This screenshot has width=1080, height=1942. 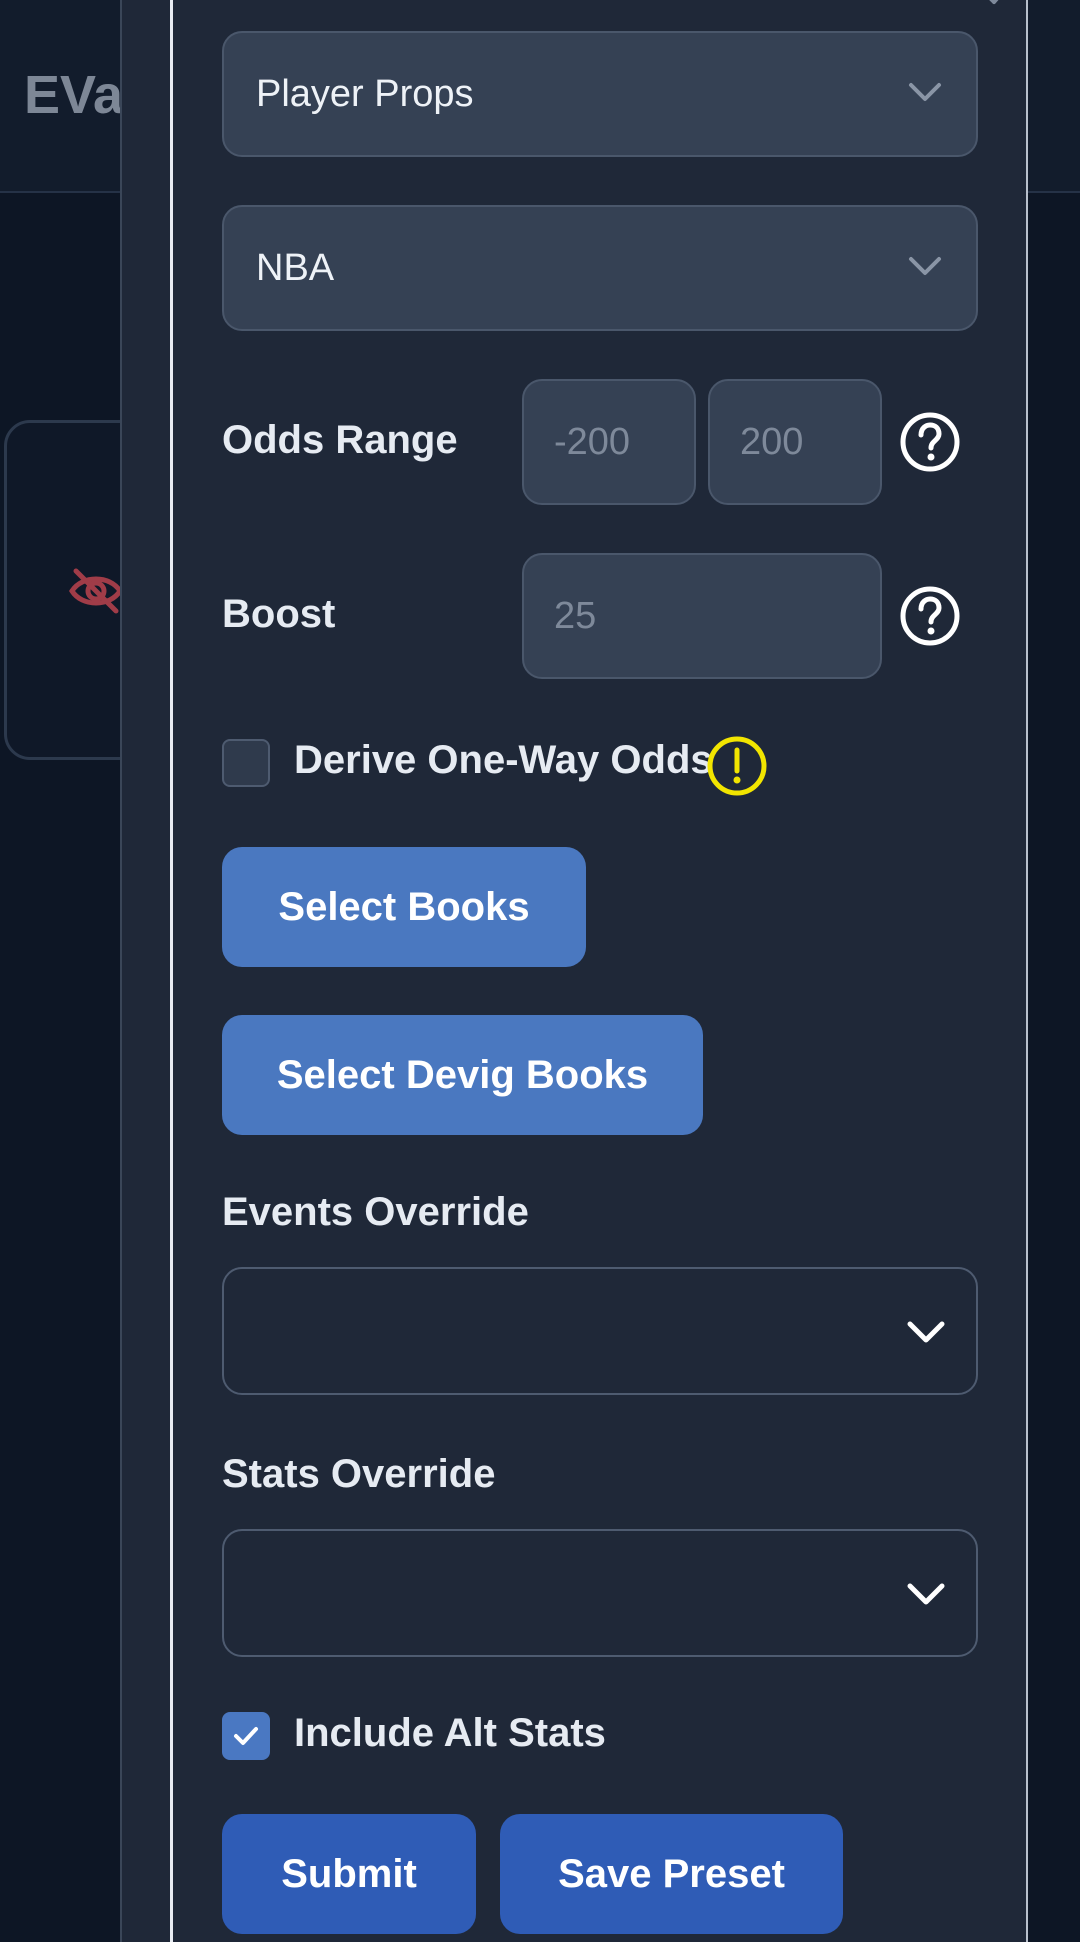 I want to click on modal-edge, so click(x=1027, y=971).